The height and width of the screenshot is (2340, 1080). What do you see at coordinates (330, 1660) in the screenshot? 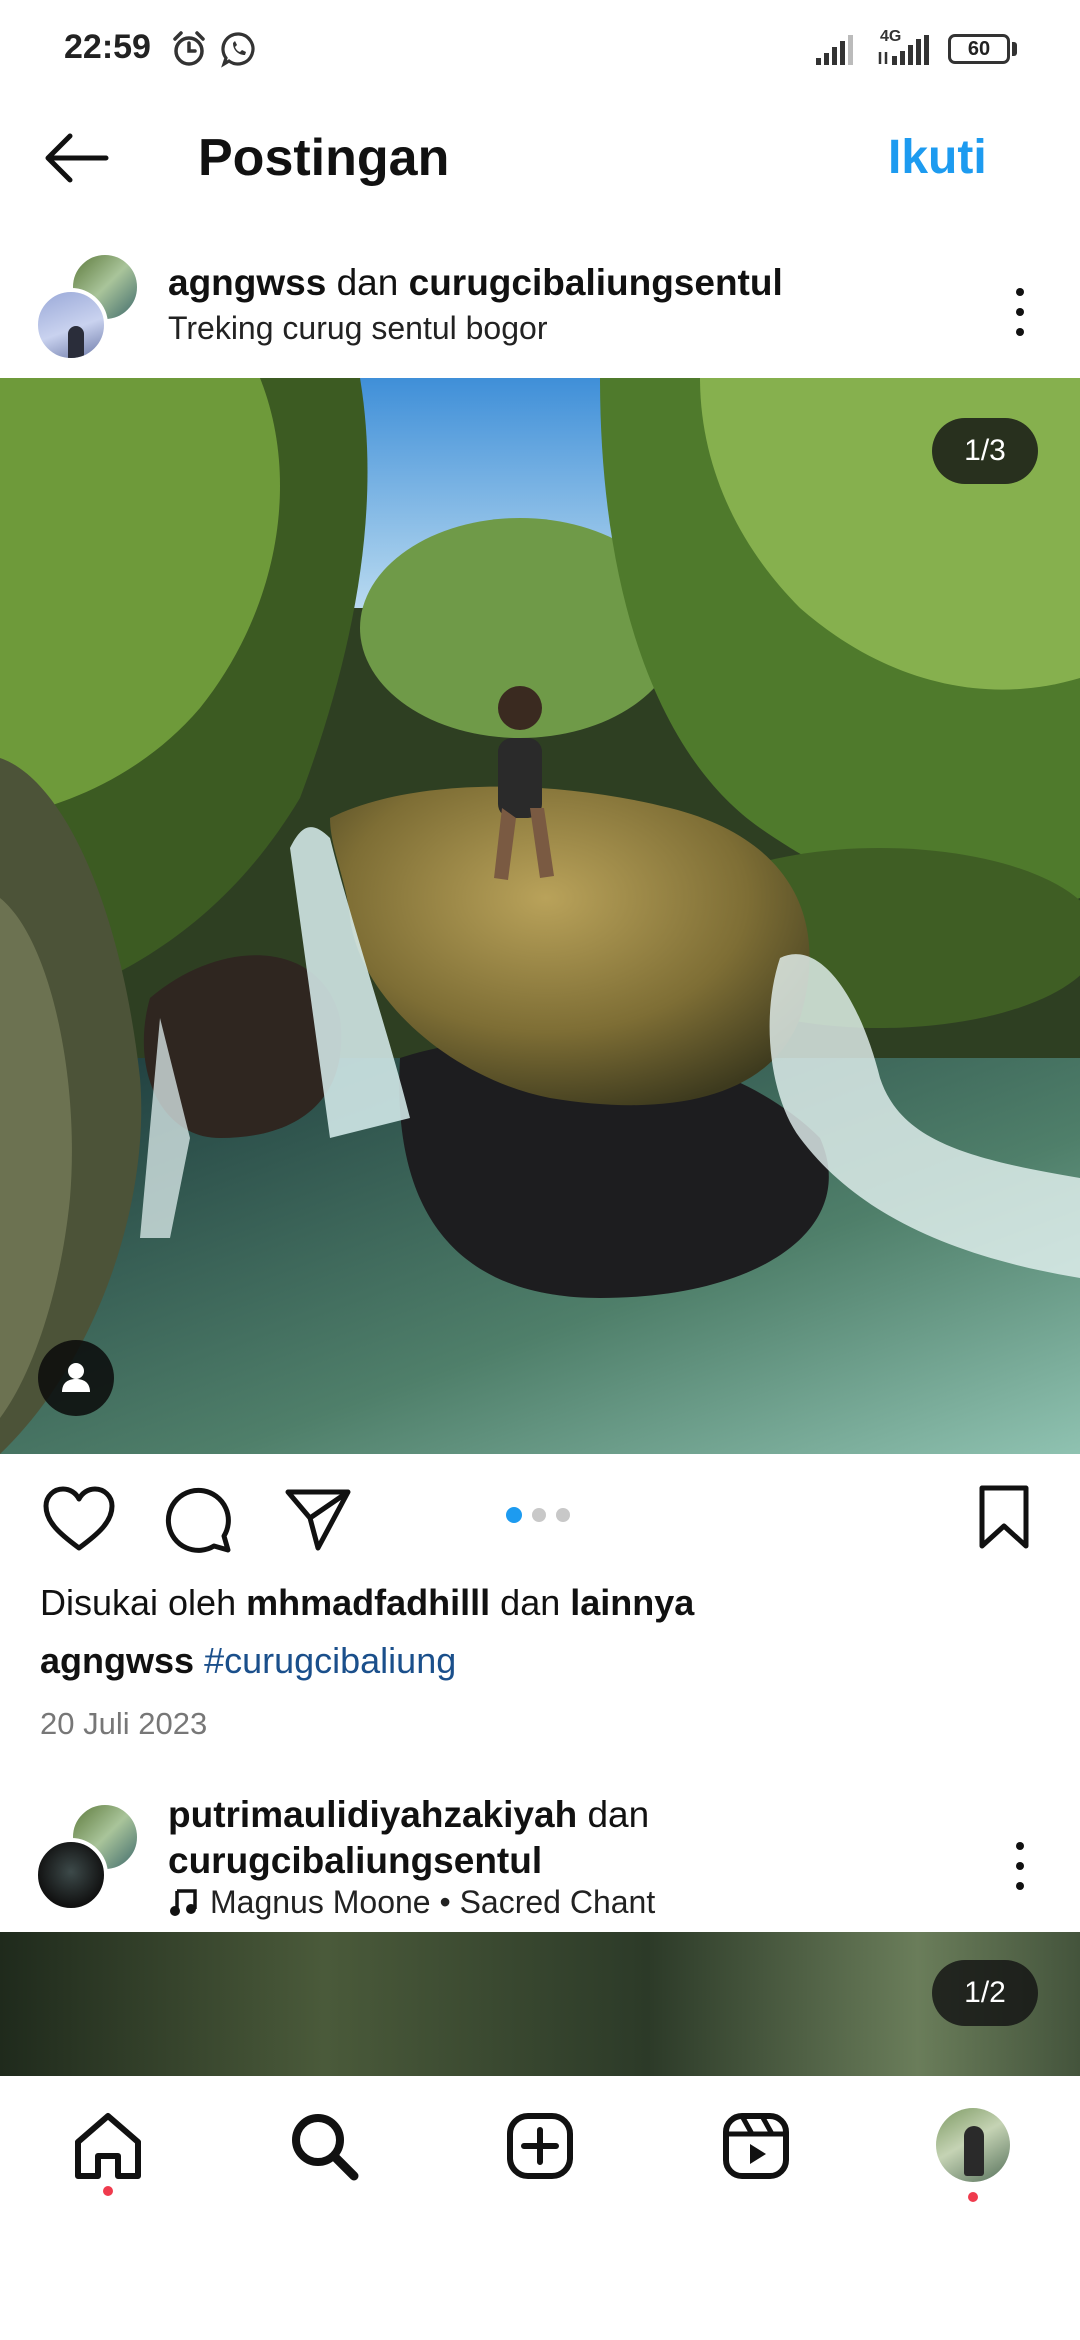
I see `caption-hashtag: #curugcibaliung` at bounding box center [330, 1660].